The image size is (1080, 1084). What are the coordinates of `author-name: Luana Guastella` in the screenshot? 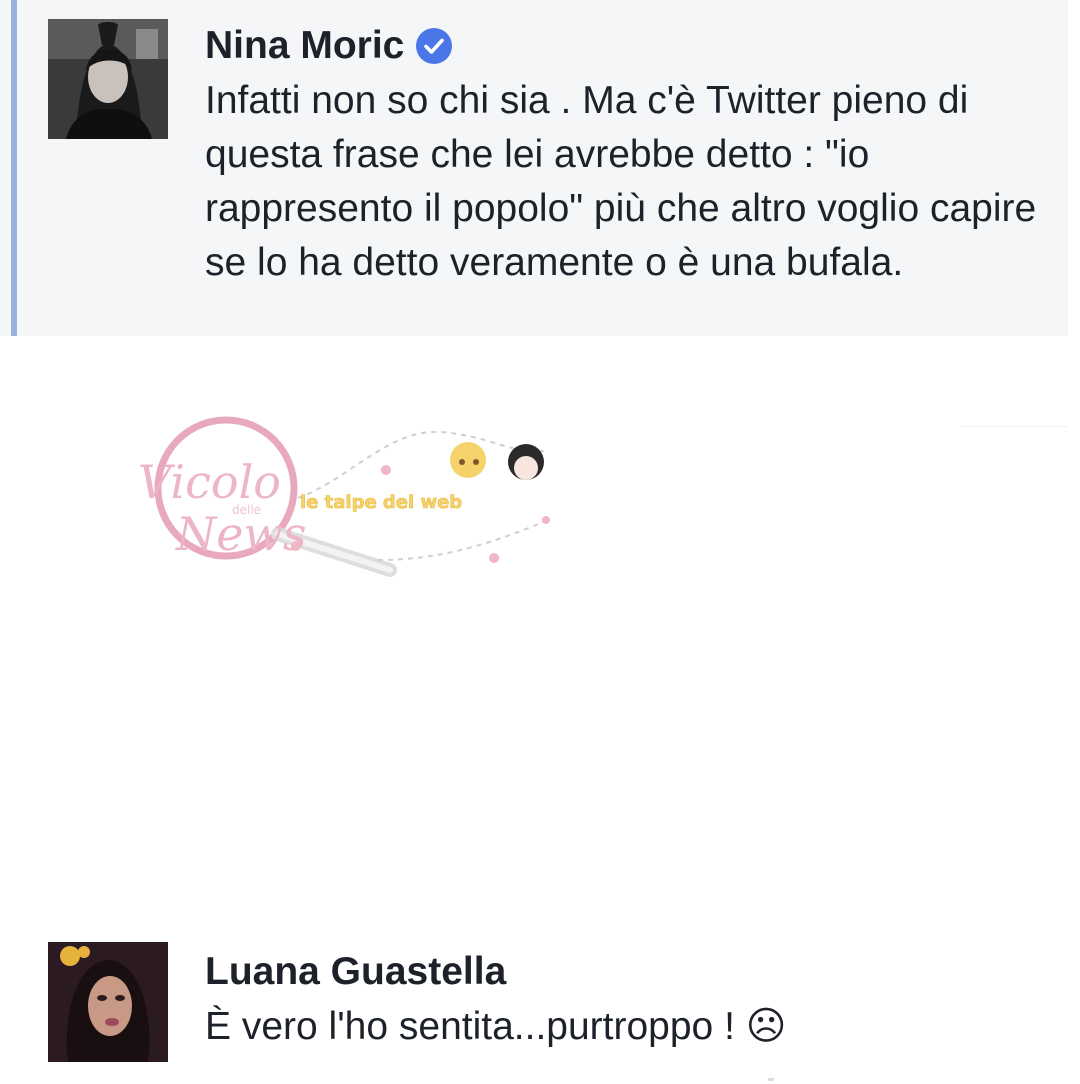 It's located at (355, 972).